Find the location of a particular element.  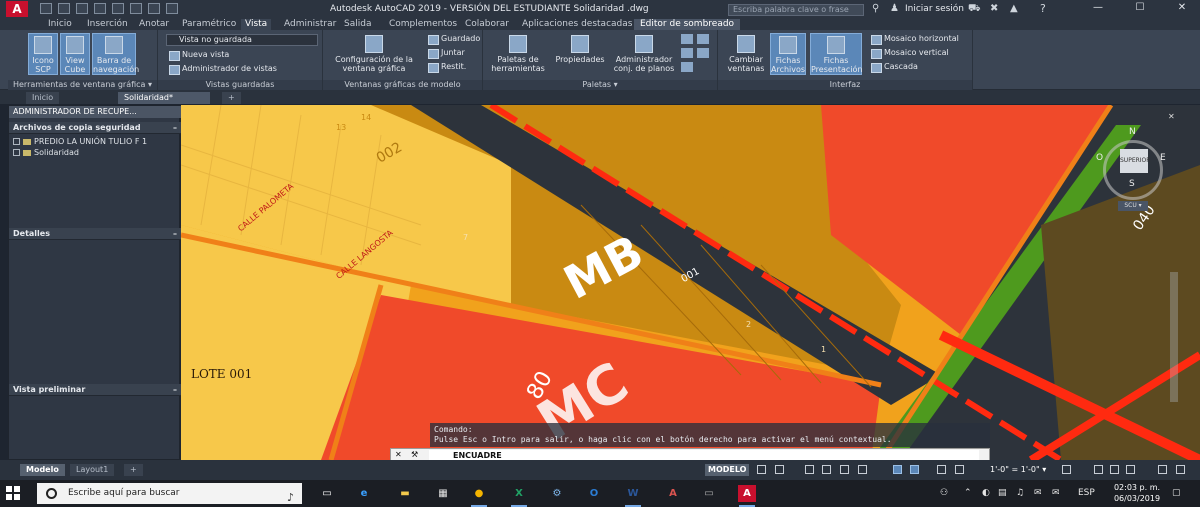

switch-windows-button: Cambiar ventanas is located at coordinates (746, 54).